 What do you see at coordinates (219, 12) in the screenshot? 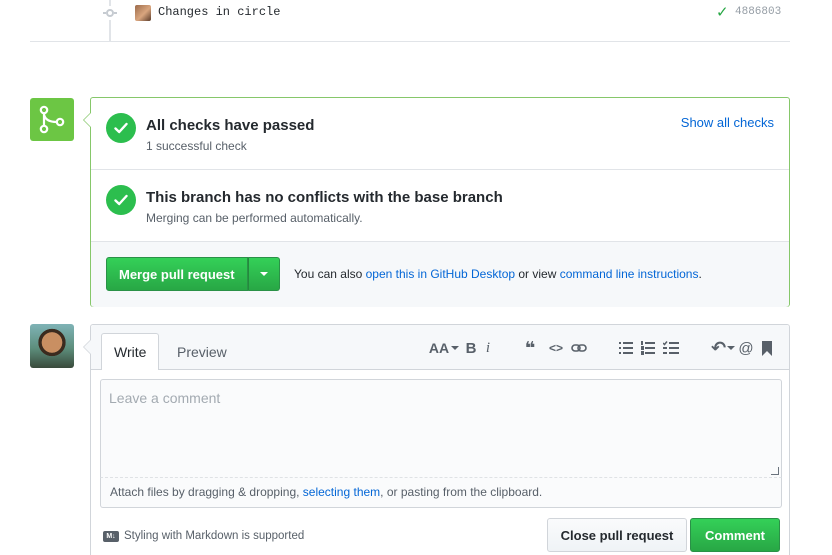
I see `commit-message: Changes in circle` at bounding box center [219, 12].